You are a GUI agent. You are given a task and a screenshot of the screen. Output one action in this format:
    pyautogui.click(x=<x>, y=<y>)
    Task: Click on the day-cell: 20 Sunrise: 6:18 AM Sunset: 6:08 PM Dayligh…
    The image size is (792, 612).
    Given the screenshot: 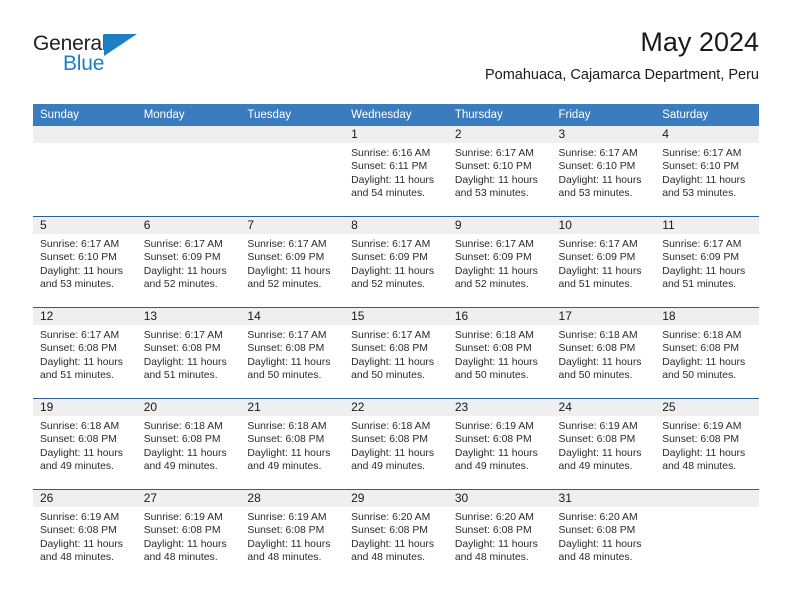 What is the action you would take?
    pyautogui.click(x=188, y=444)
    